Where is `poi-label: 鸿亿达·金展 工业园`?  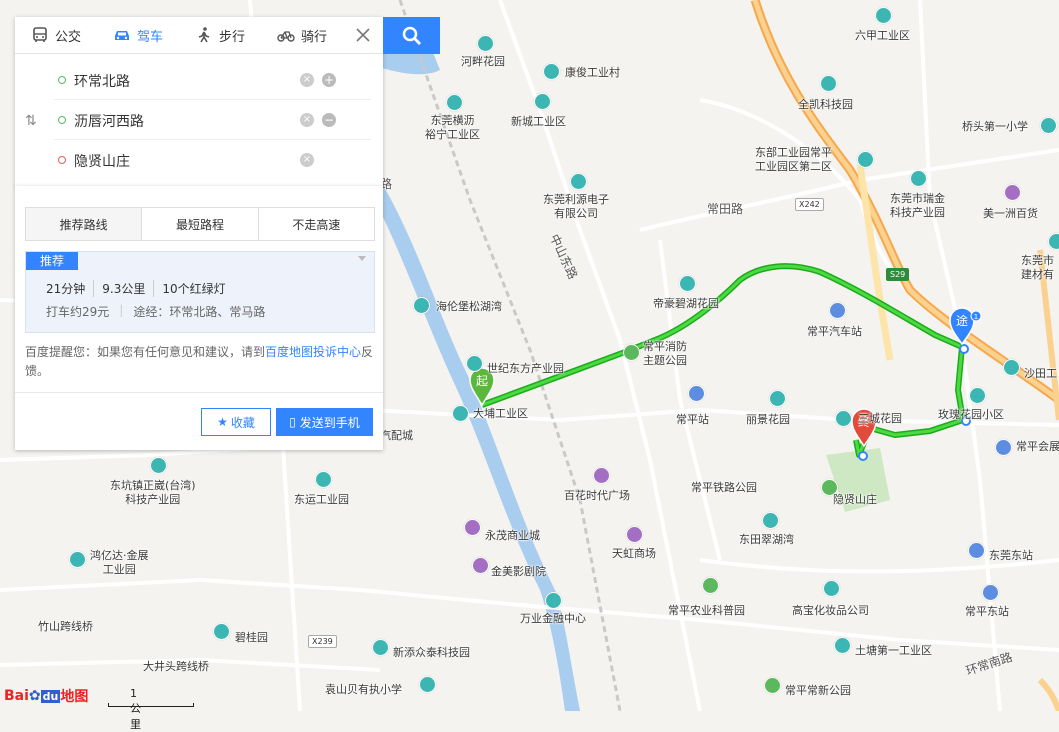 poi-label: 鸿亿达·金展 工业园 is located at coordinates (119, 563).